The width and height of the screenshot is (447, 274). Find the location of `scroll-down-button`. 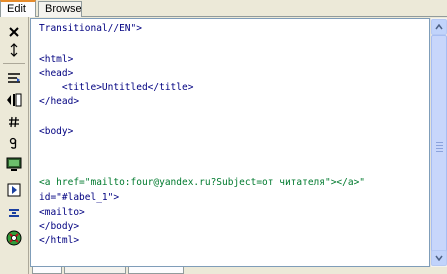

scroll-down-button is located at coordinates (439, 258).